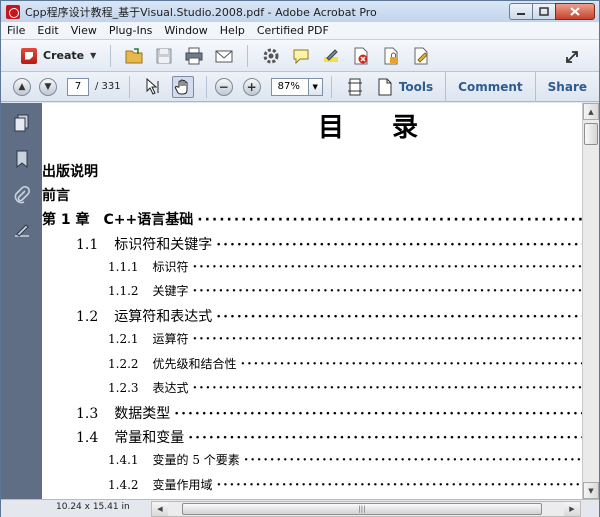 The image size is (600, 517). I want to click on horizontal-scroll-thumb: |||, so click(362, 509).